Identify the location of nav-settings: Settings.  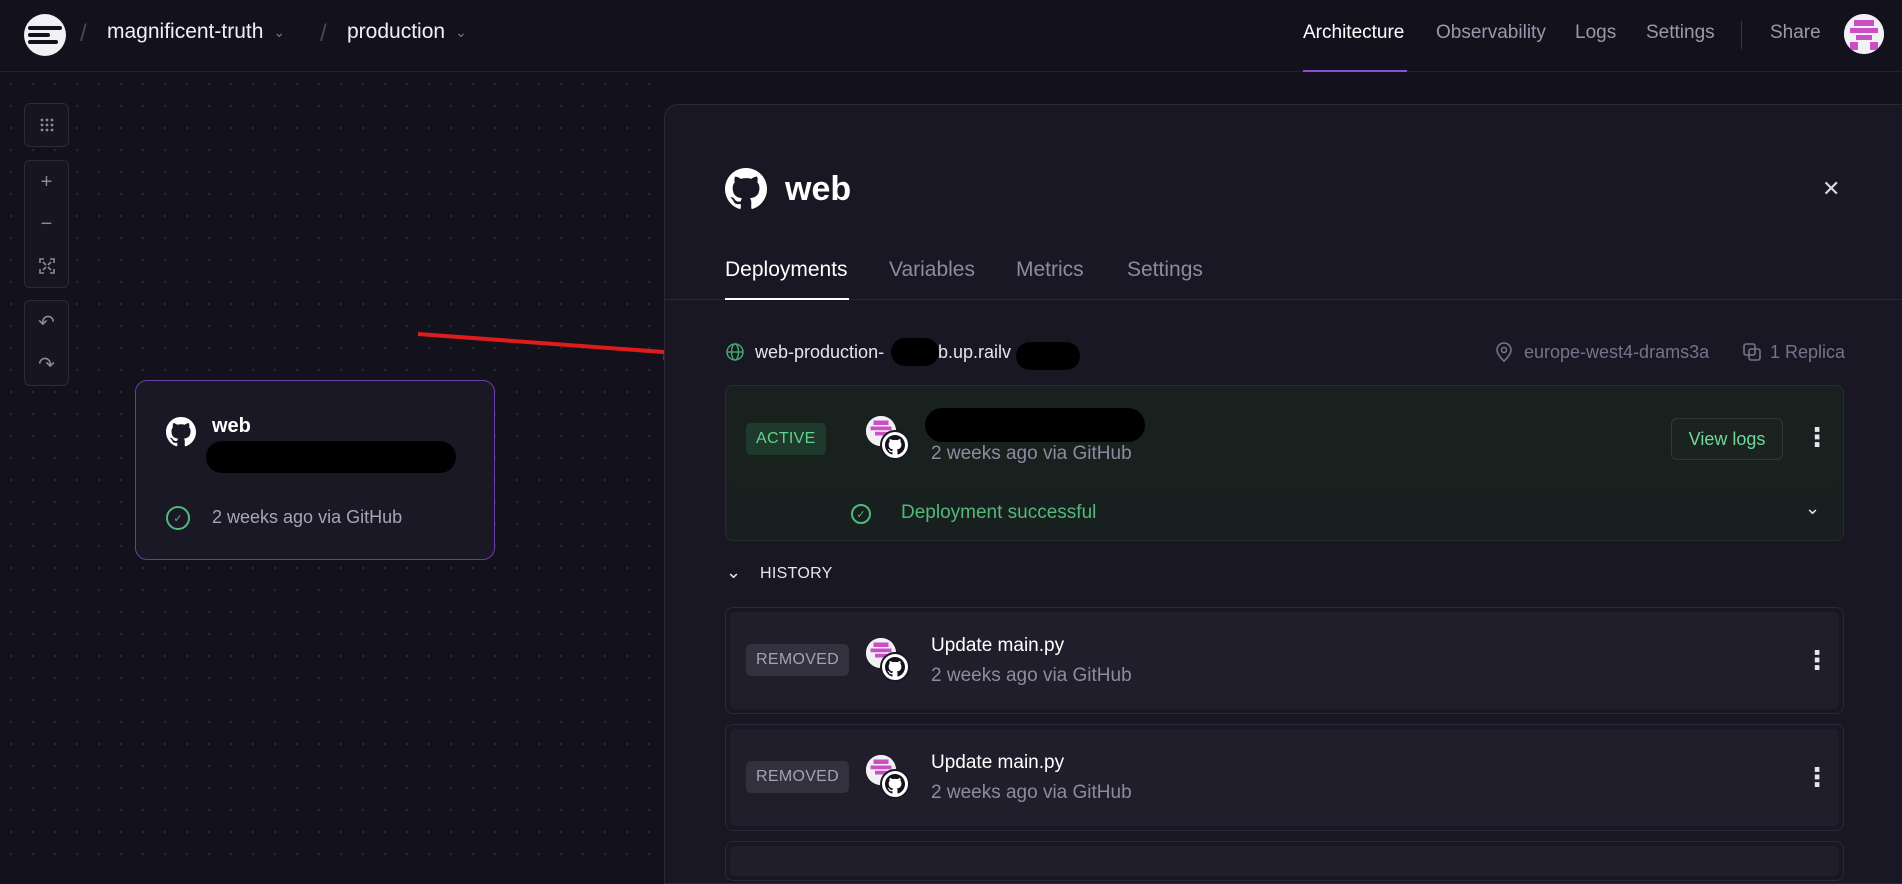
(1680, 33).